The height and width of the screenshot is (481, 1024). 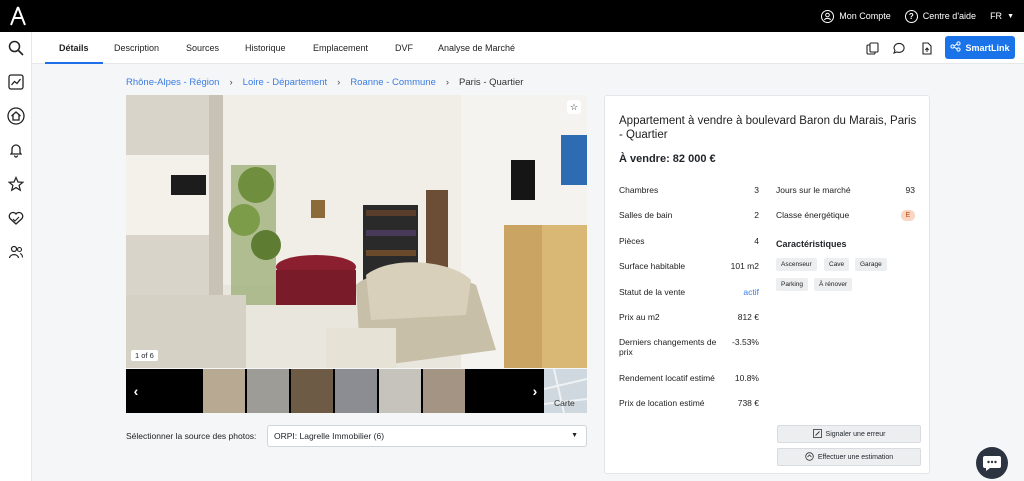 What do you see at coordinates (926, 48) in the screenshot?
I see `export-document-icon` at bounding box center [926, 48].